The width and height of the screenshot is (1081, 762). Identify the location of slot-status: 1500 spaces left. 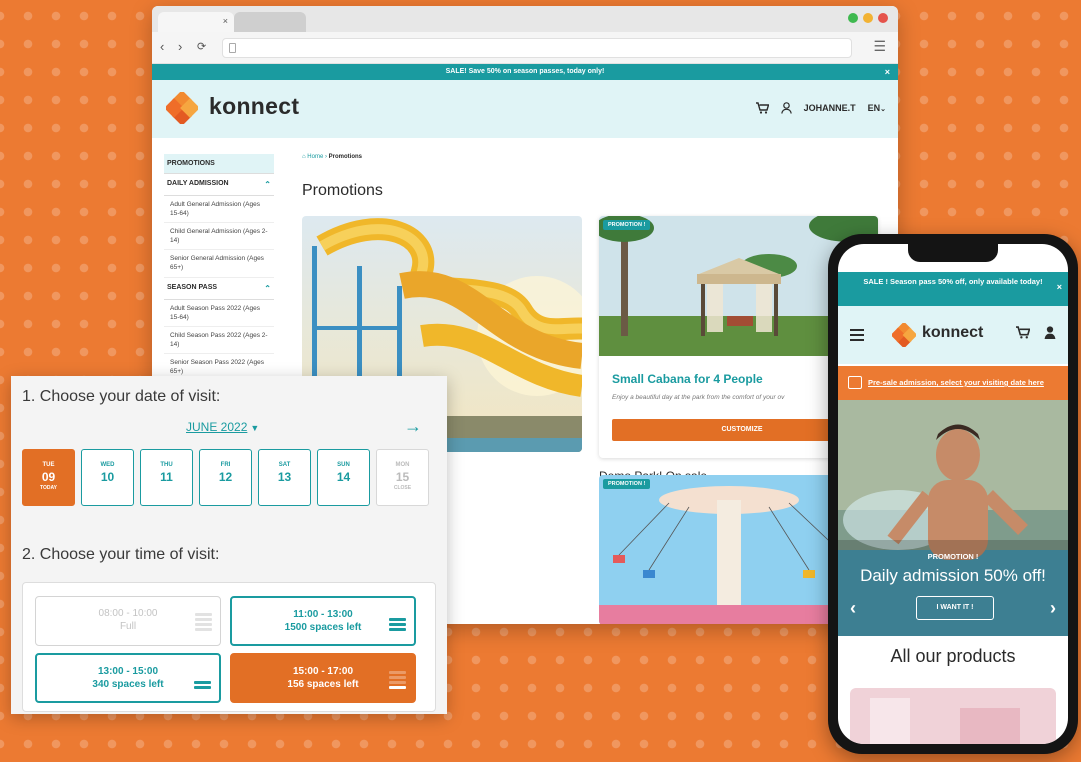
(323, 627).